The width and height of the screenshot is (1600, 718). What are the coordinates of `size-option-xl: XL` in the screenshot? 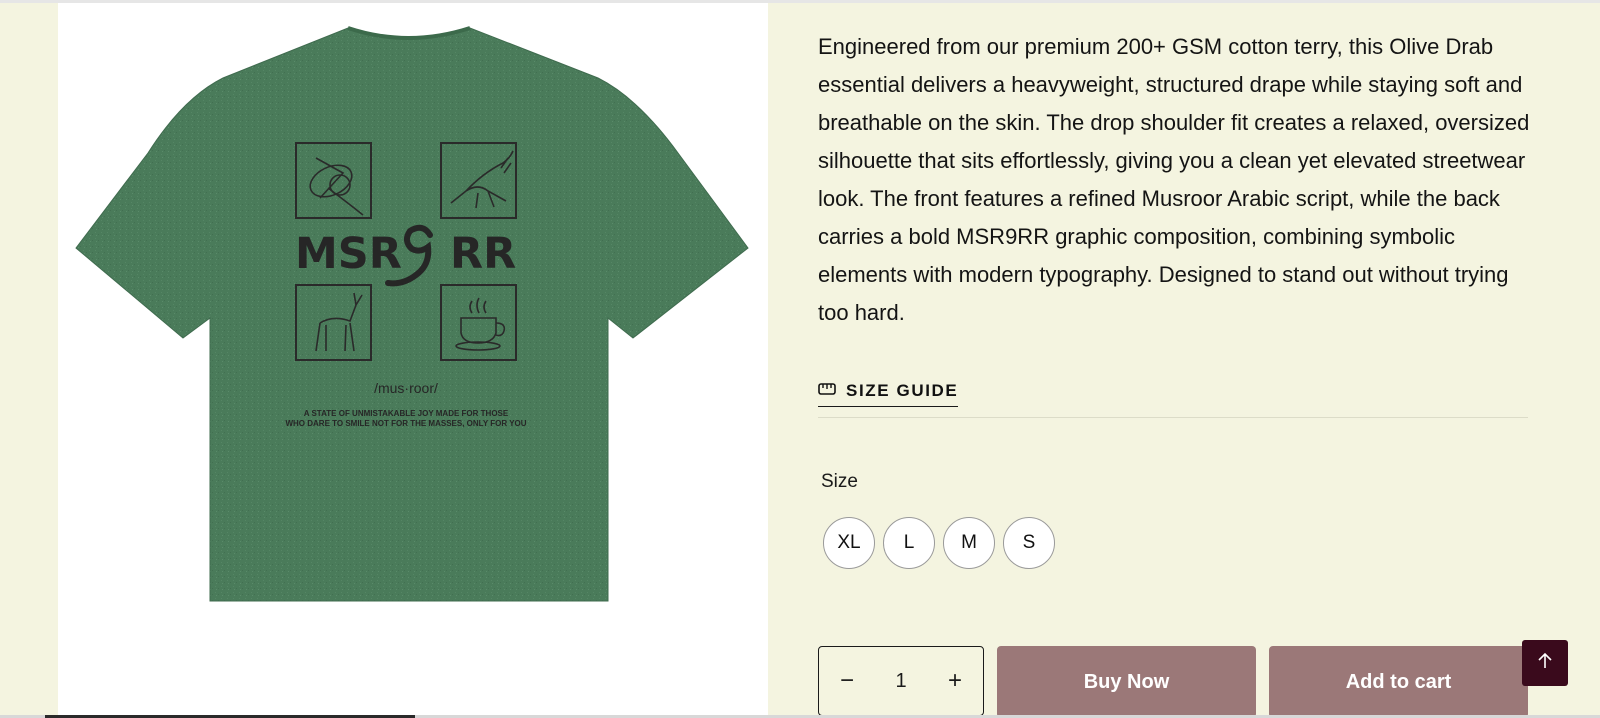 It's located at (849, 543).